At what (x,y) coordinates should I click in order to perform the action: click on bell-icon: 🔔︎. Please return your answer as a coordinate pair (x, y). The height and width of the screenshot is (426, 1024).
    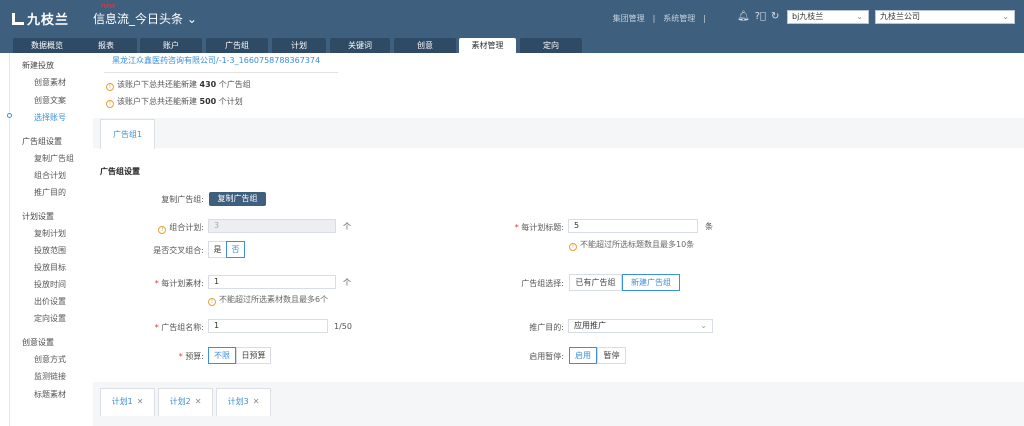
    Looking at the image, I should click on (743, 16).